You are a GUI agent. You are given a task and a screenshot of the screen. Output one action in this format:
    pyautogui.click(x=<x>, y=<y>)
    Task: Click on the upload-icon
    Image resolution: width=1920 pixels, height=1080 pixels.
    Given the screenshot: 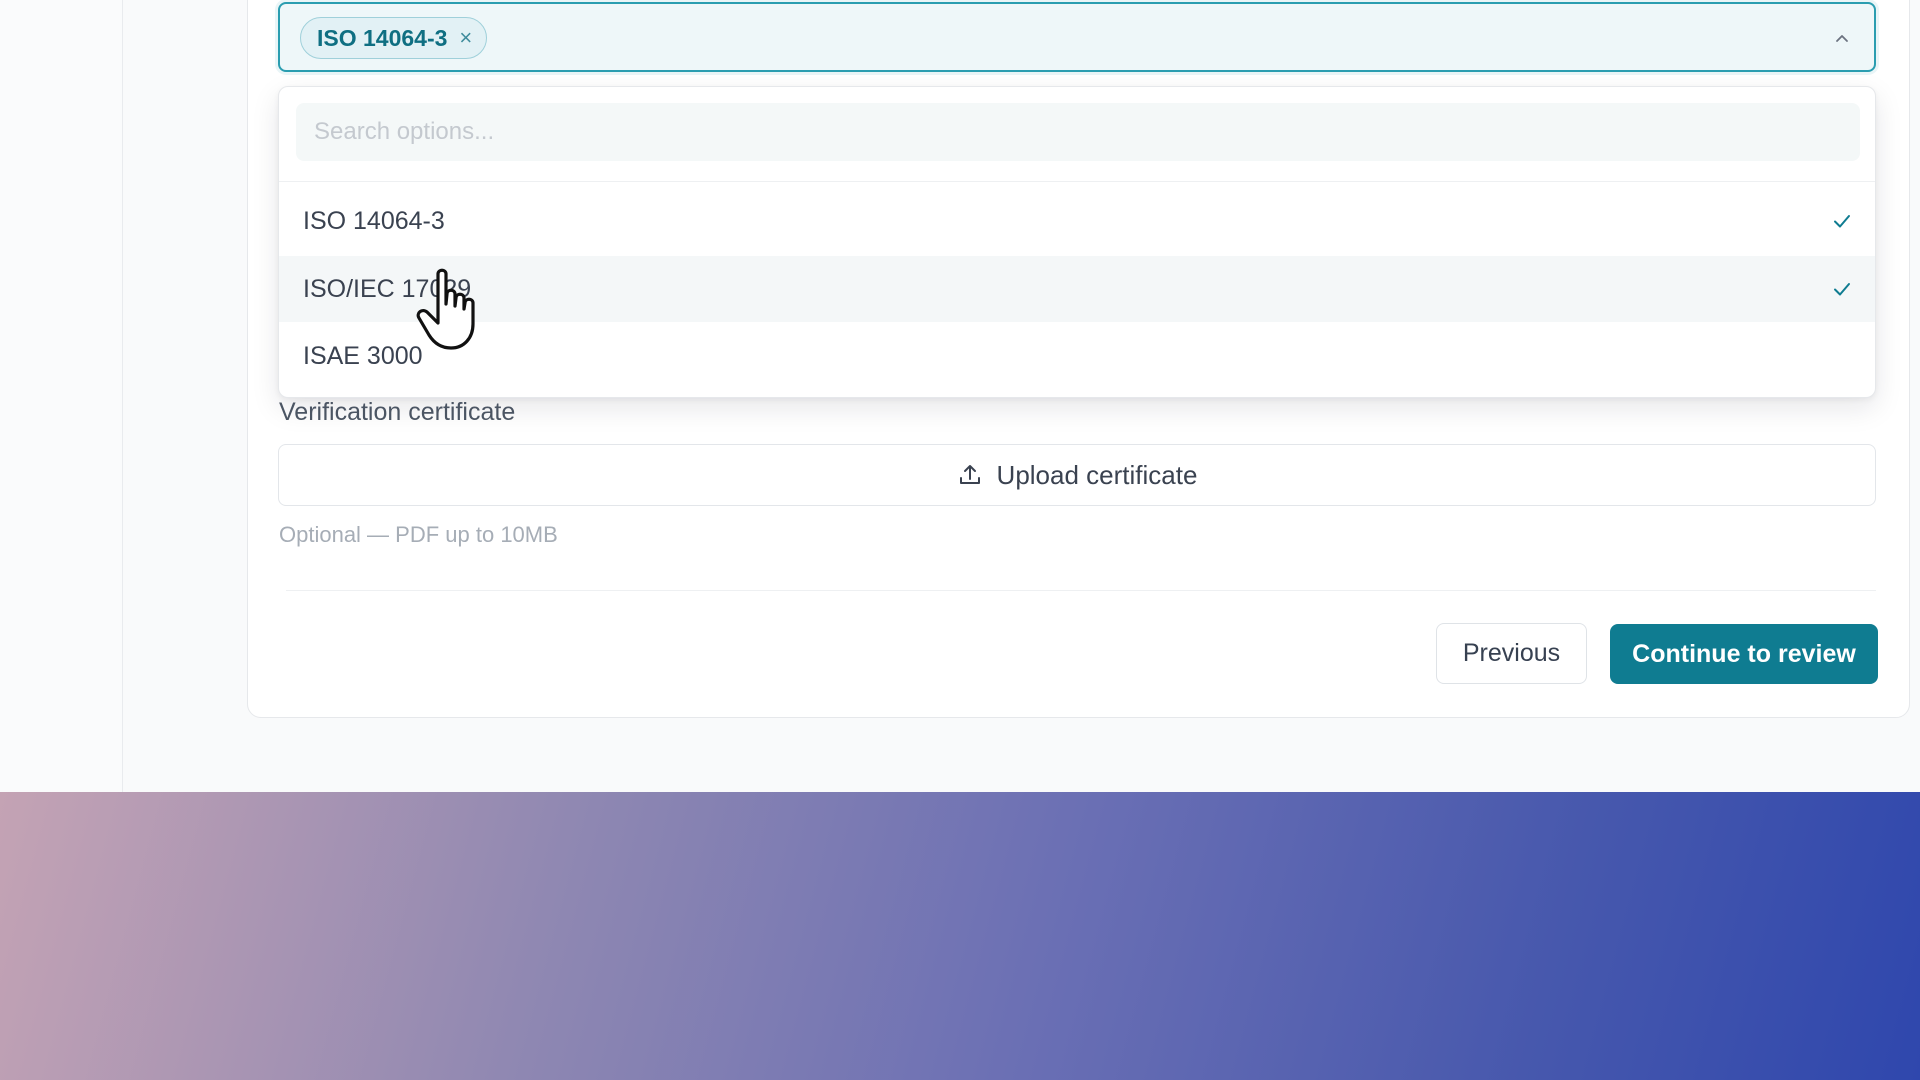 What is the action you would take?
    pyautogui.click(x=969, y=474)
    